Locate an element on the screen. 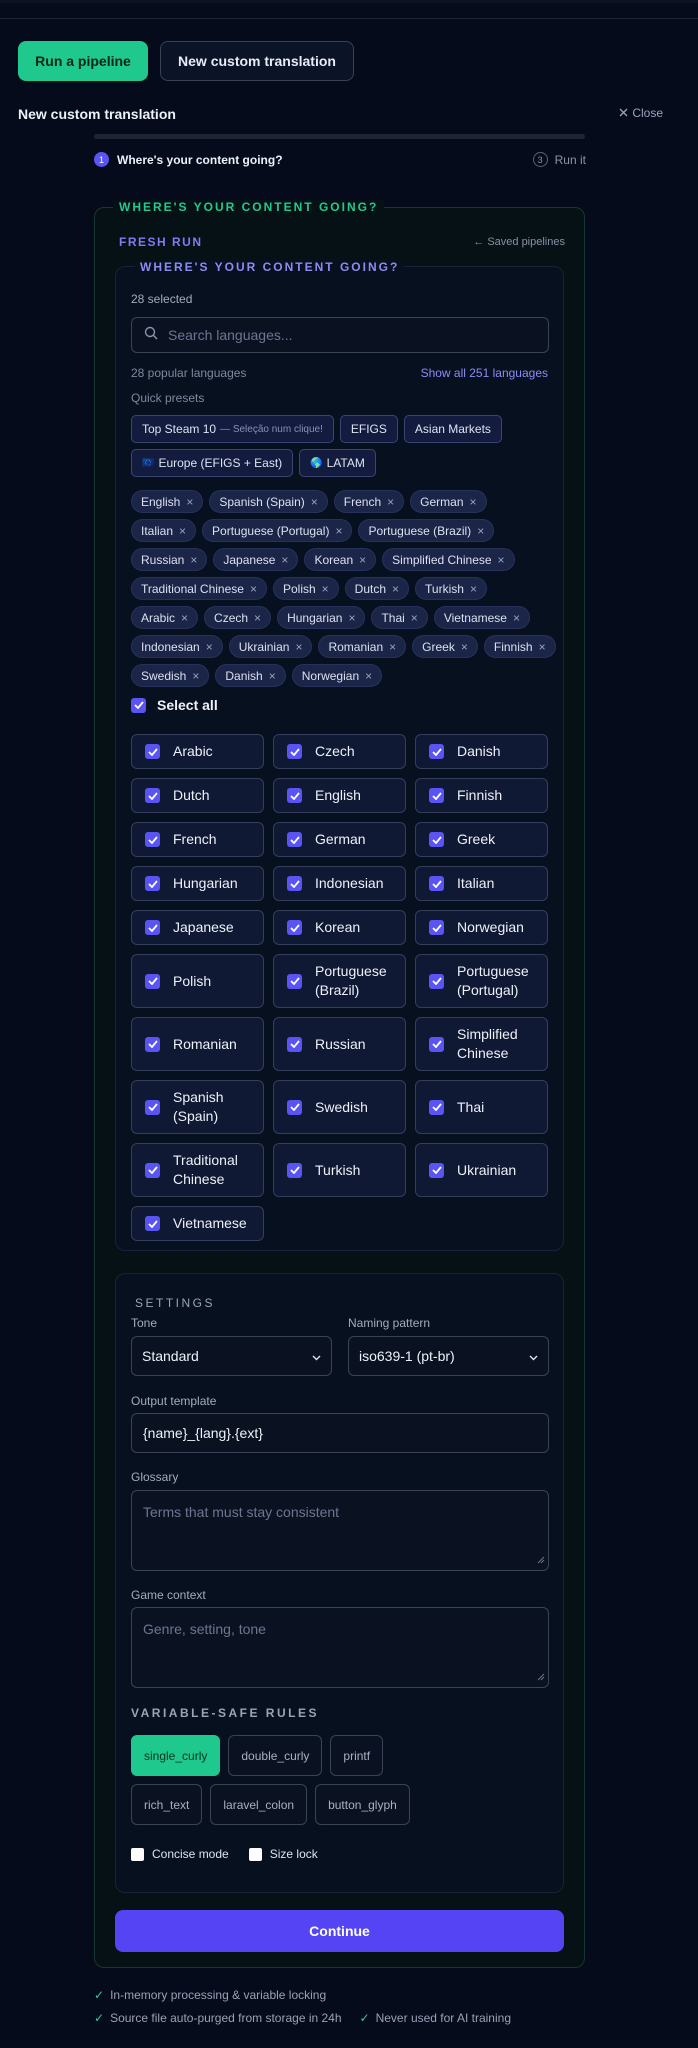  language-search is located at coordinates (340, 335).